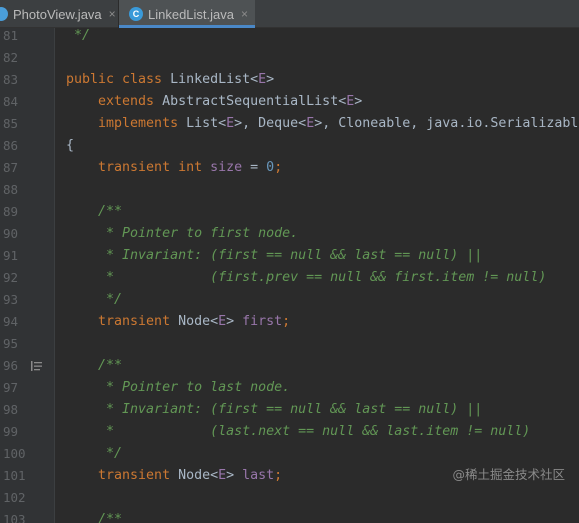 Image resolution: width=579 pixels, height=523 pixels. Describe the element at coordinates (289, 300) in the screenshot. I see `code-line: 93 */` at that location.